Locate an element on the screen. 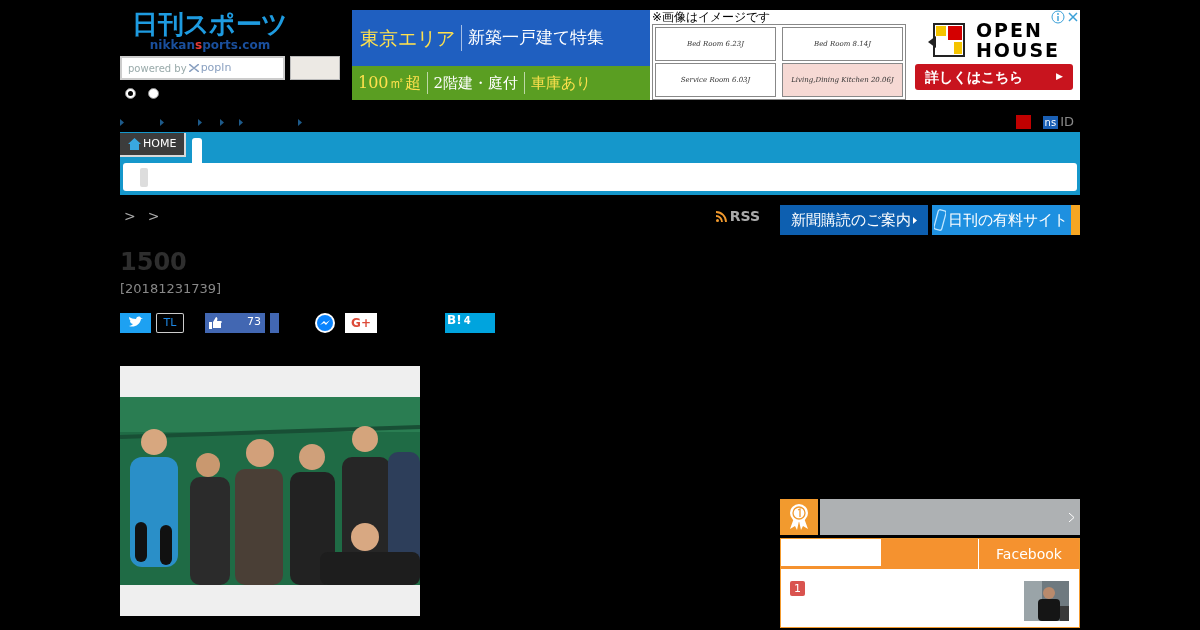 The image size is (1200, 630). messenger-button is located at coordinates (325, 322).